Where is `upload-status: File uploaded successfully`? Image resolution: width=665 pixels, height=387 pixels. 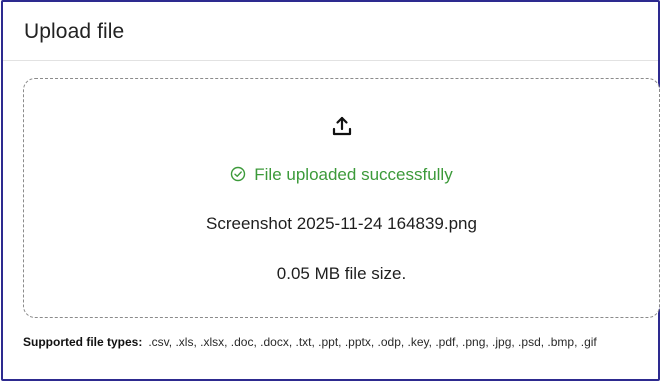
upload-status: File uploaded successfully is located at coordinates (341, 175).